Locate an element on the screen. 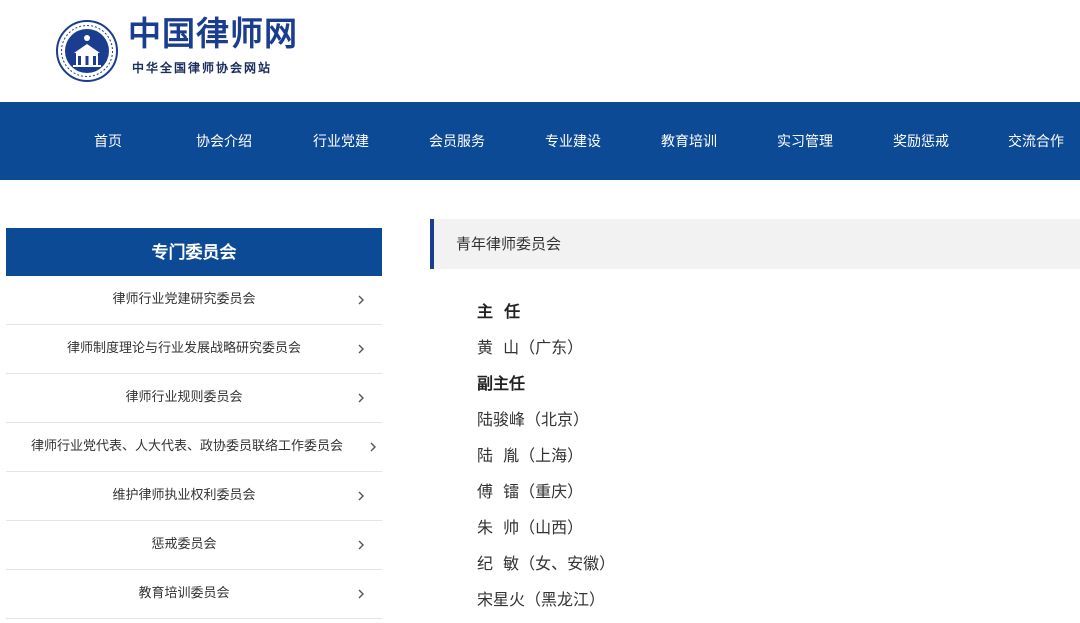 The image size is (1080, 623). nav-item-professional: 专业建设 is located at coordinates (573, 141).